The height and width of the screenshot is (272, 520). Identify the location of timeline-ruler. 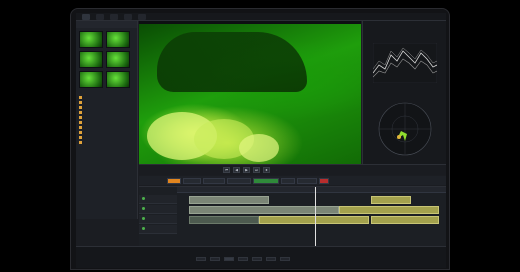
(311, 190).